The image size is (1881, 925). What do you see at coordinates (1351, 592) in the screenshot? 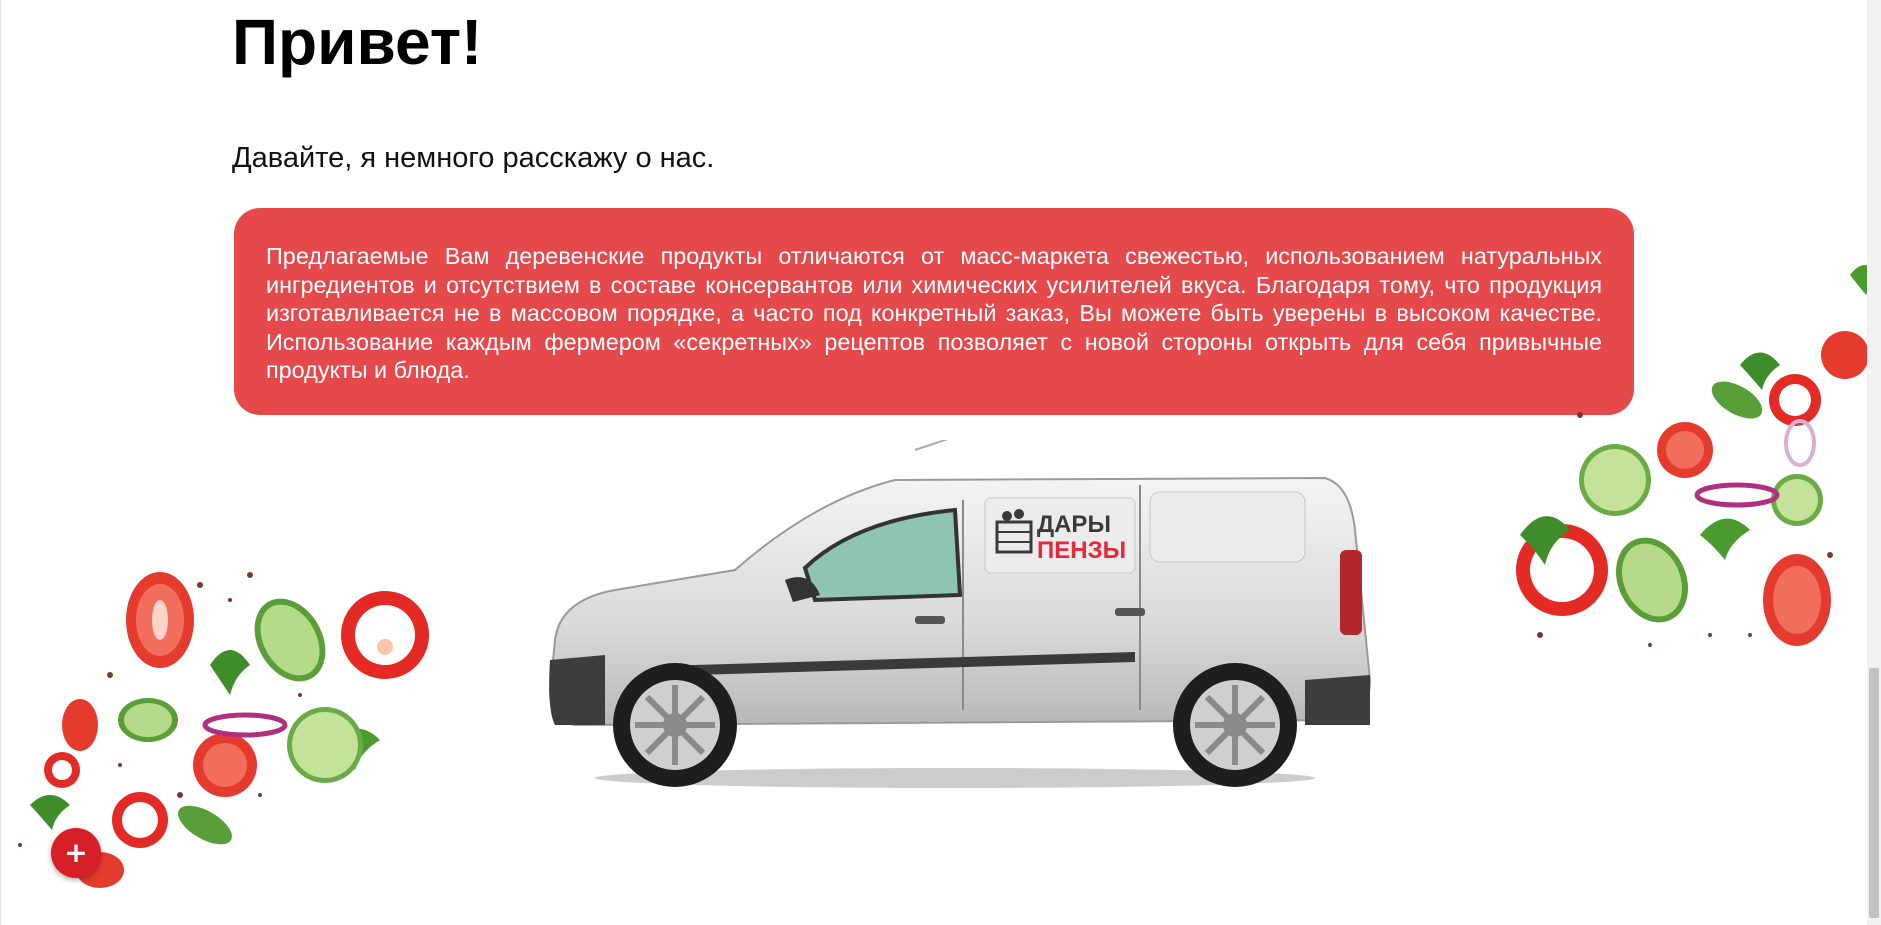
I see `van-taillight` at bounding box center [1351, 592].